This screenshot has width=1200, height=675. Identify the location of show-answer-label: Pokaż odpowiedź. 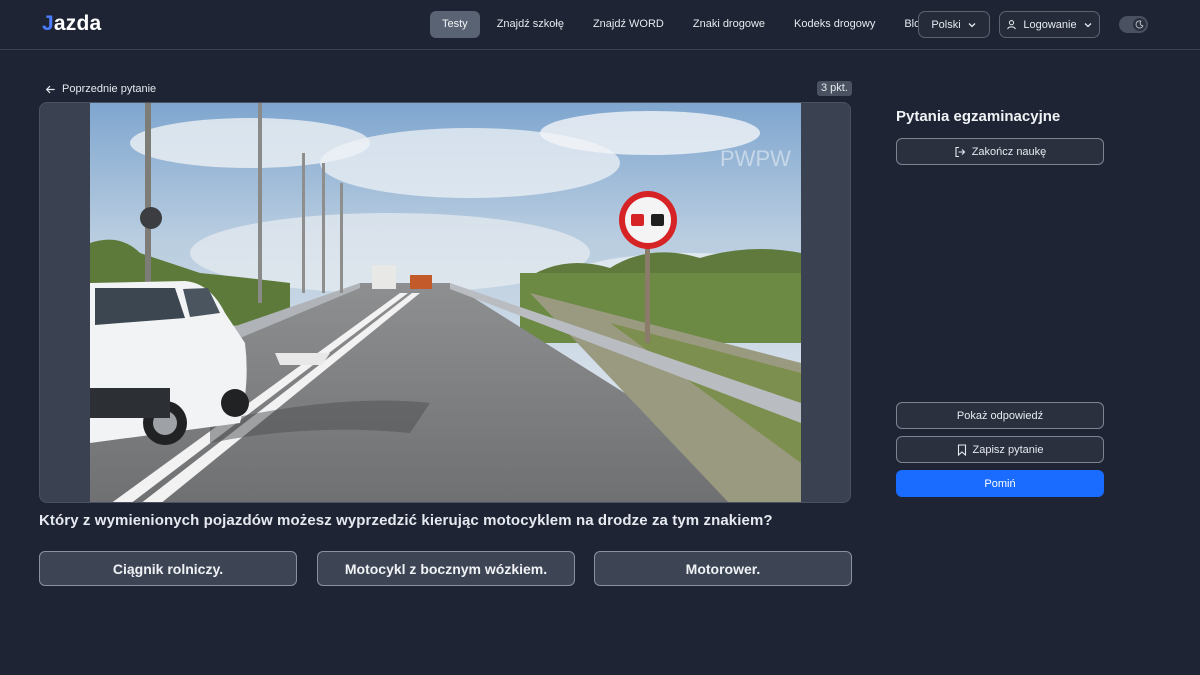
(1000, 415).